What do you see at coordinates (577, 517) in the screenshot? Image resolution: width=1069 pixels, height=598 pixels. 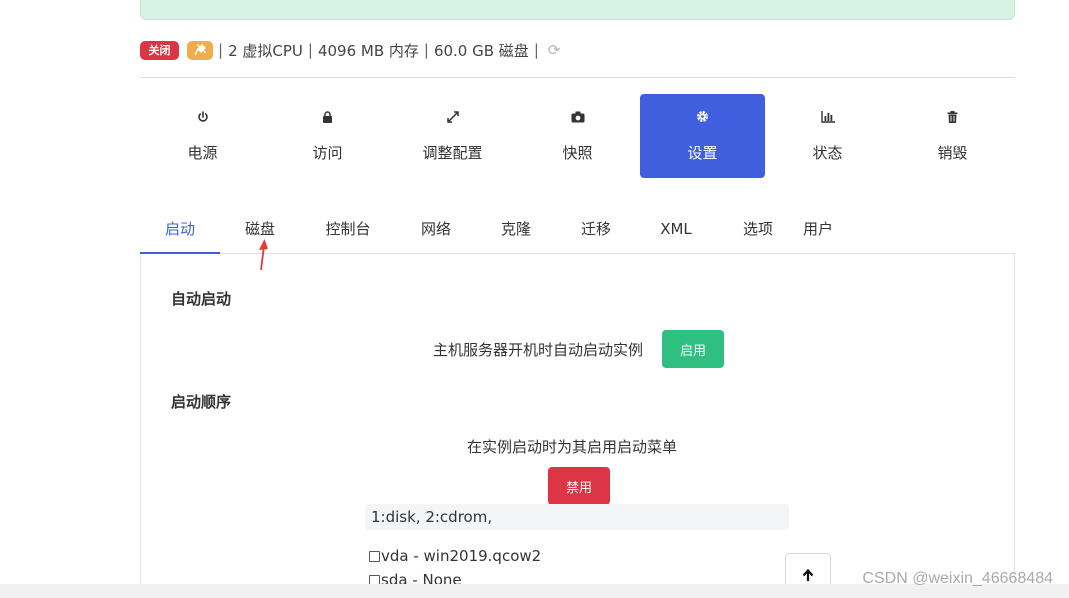 I see `boot-order-input: 1:disk, 2:cdrom,` at bounding box center [577, 517].